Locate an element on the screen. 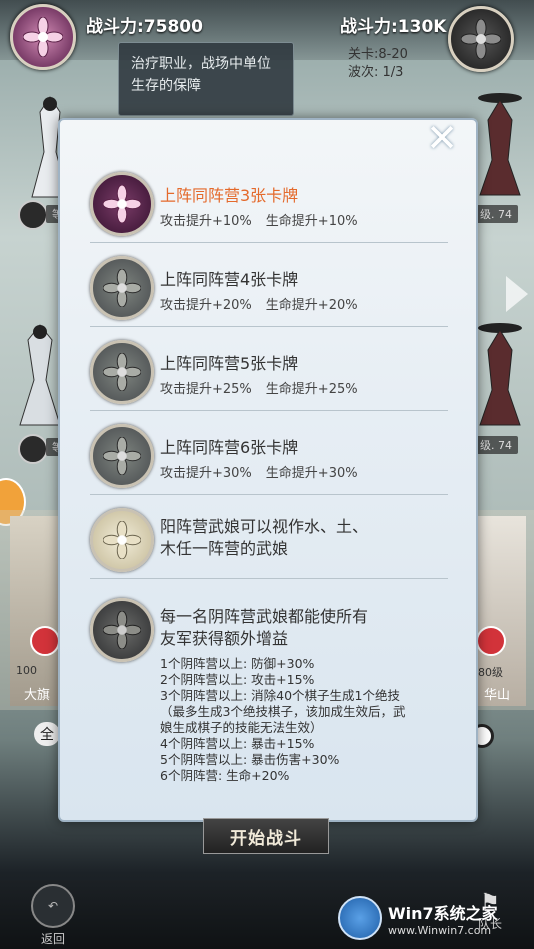 This screenshot has width=534, height=949. attack-bonus: 攻击提升+25% is located at coordinates (206, 389).